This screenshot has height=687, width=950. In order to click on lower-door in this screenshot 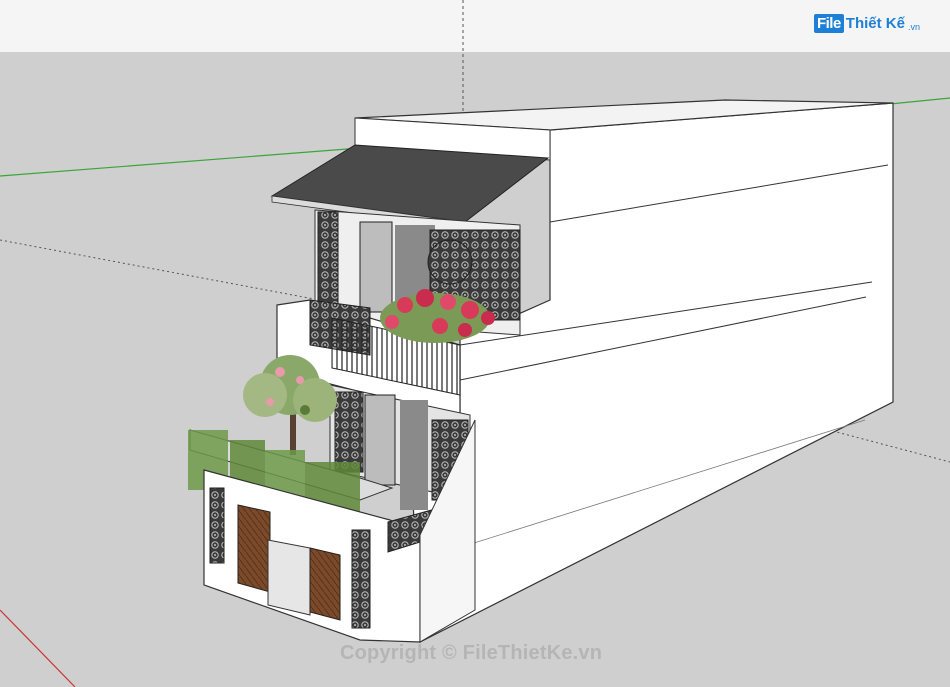, I will do `click(380, 440)`.